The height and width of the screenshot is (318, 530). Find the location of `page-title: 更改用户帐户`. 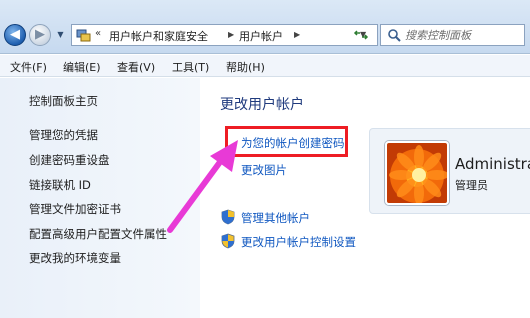

page-title: 更改用户帐户 is located at coordinates (262, 105).